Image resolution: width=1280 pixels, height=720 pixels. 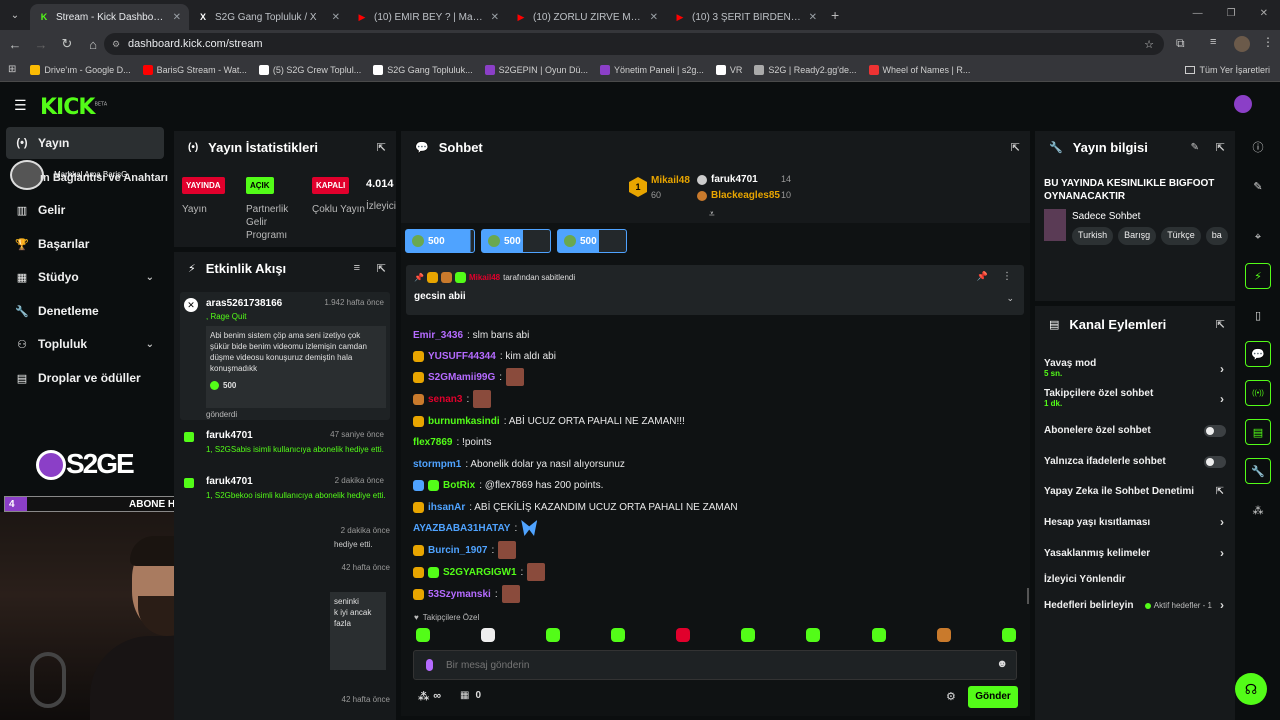 What do you see at coordinates (12, 69) in the screenshot?
I see `apps-icon: ⊞` at bounding box center [12, 69].